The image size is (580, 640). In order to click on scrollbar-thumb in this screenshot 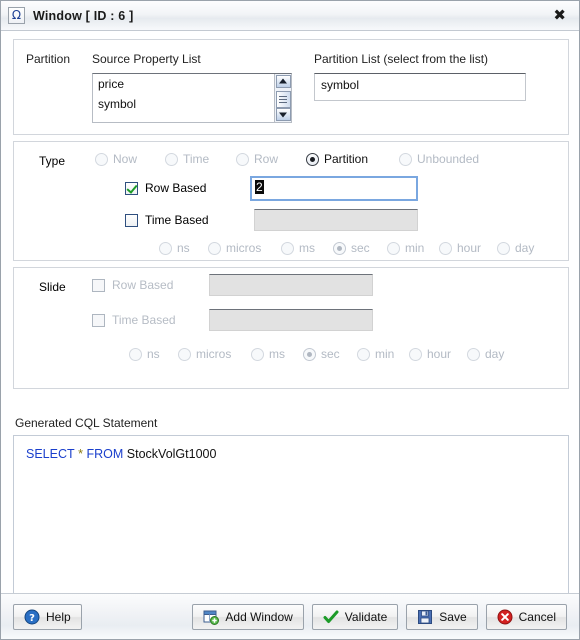, I will do `click(283, 99)`.